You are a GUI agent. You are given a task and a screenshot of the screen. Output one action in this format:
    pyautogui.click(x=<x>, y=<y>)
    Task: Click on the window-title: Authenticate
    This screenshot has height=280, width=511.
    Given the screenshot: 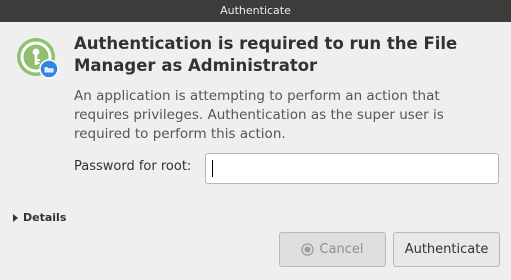 What is the action you would take?
    pyautogui.click(x=255, y=10)
    